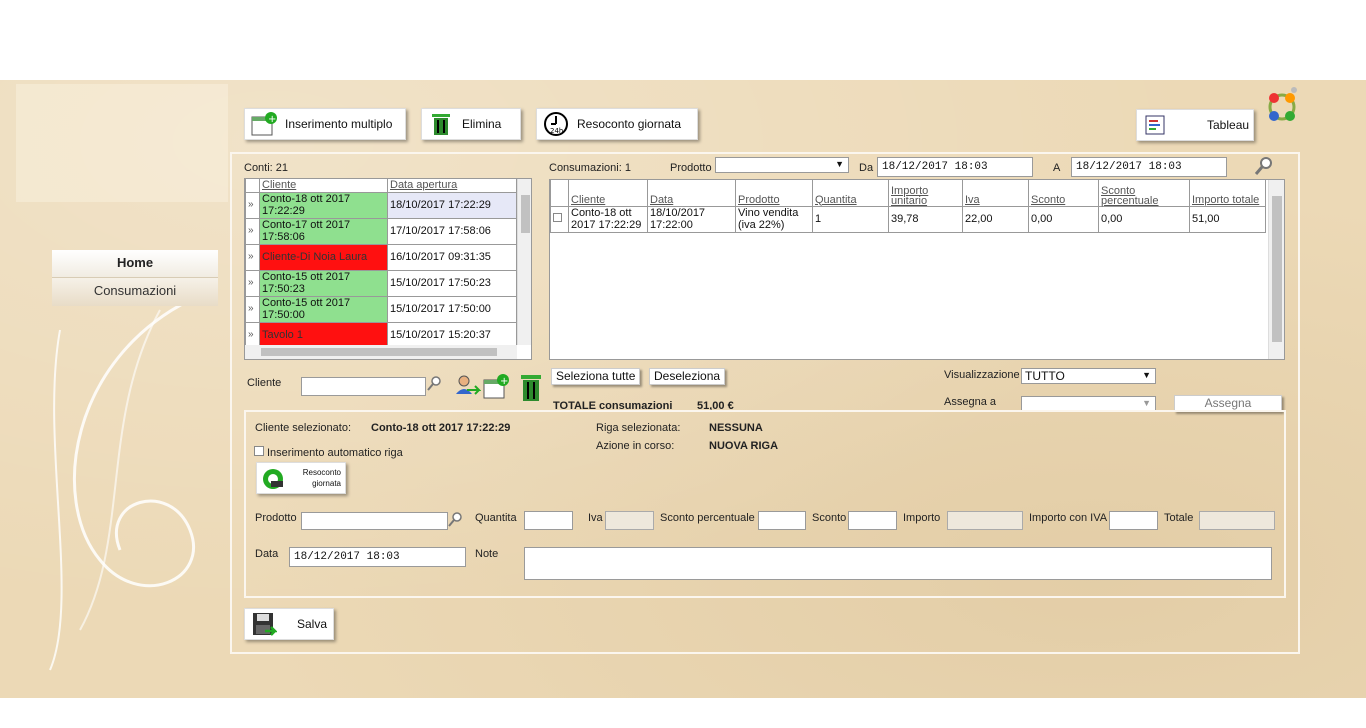  Describe the element at coordinates (301, 478) in the screenshot. I see `resoconto-small-button: Resoconto giornata` at that location.